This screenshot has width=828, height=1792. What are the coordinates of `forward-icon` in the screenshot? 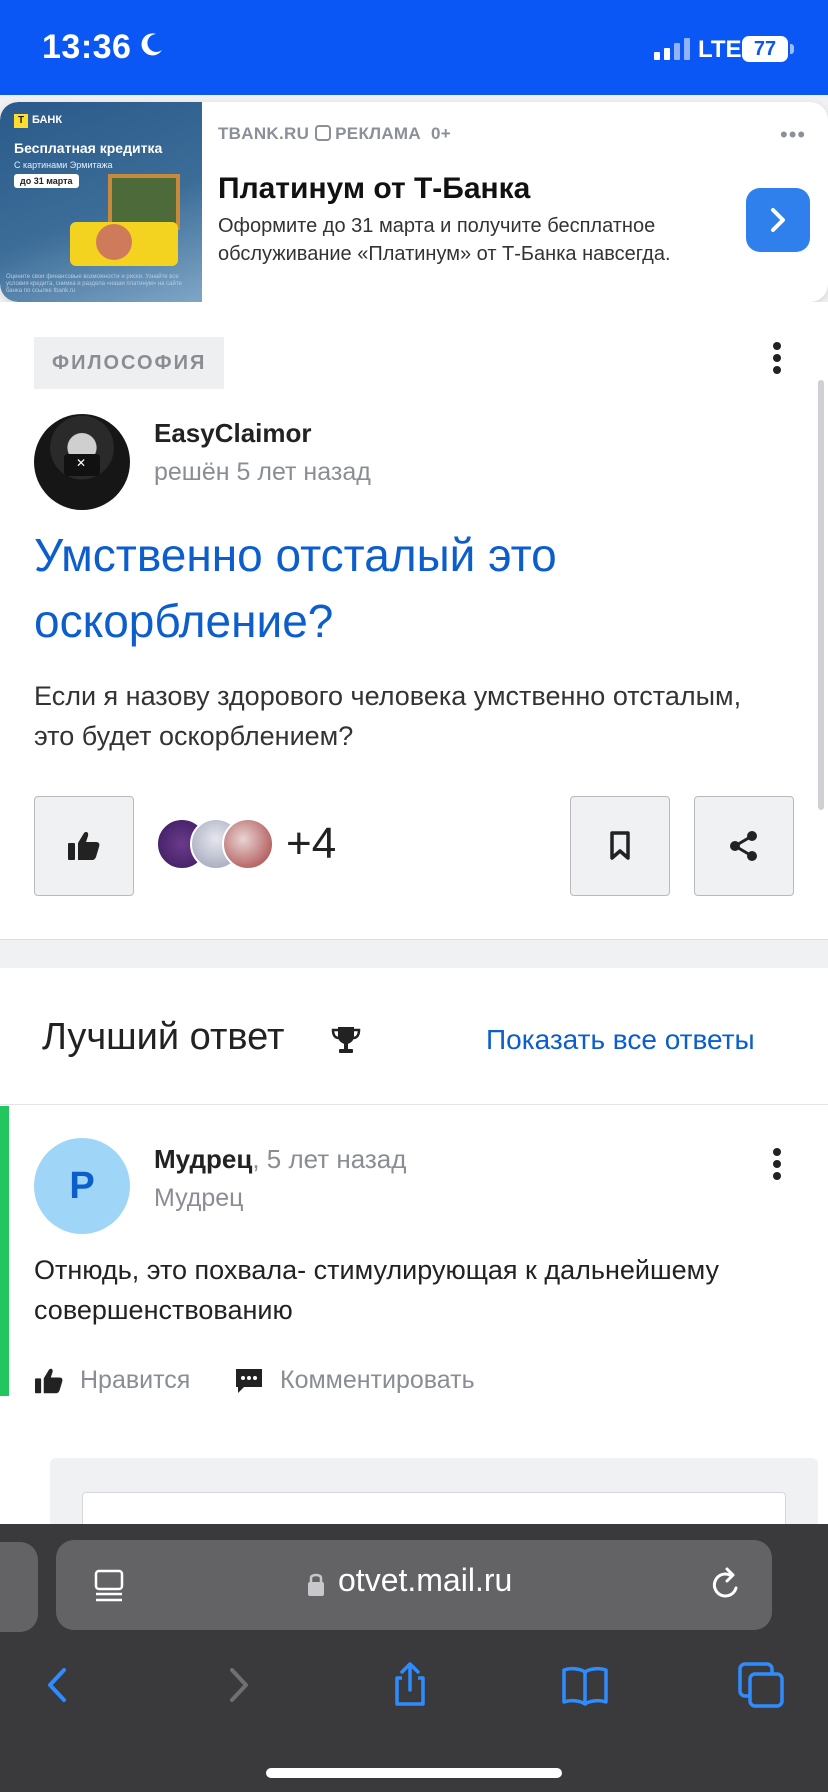 It's located at (237, 1685).